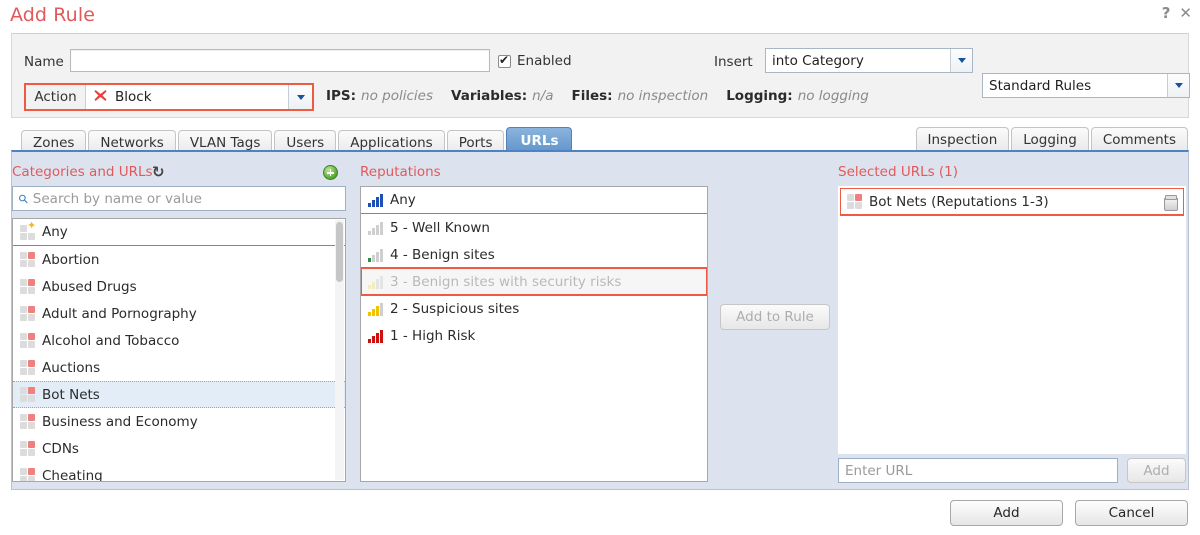 This screenshot has width=1200, height=535. I want to click on reputation-label: 1 - High Risk, so click(433, 335).